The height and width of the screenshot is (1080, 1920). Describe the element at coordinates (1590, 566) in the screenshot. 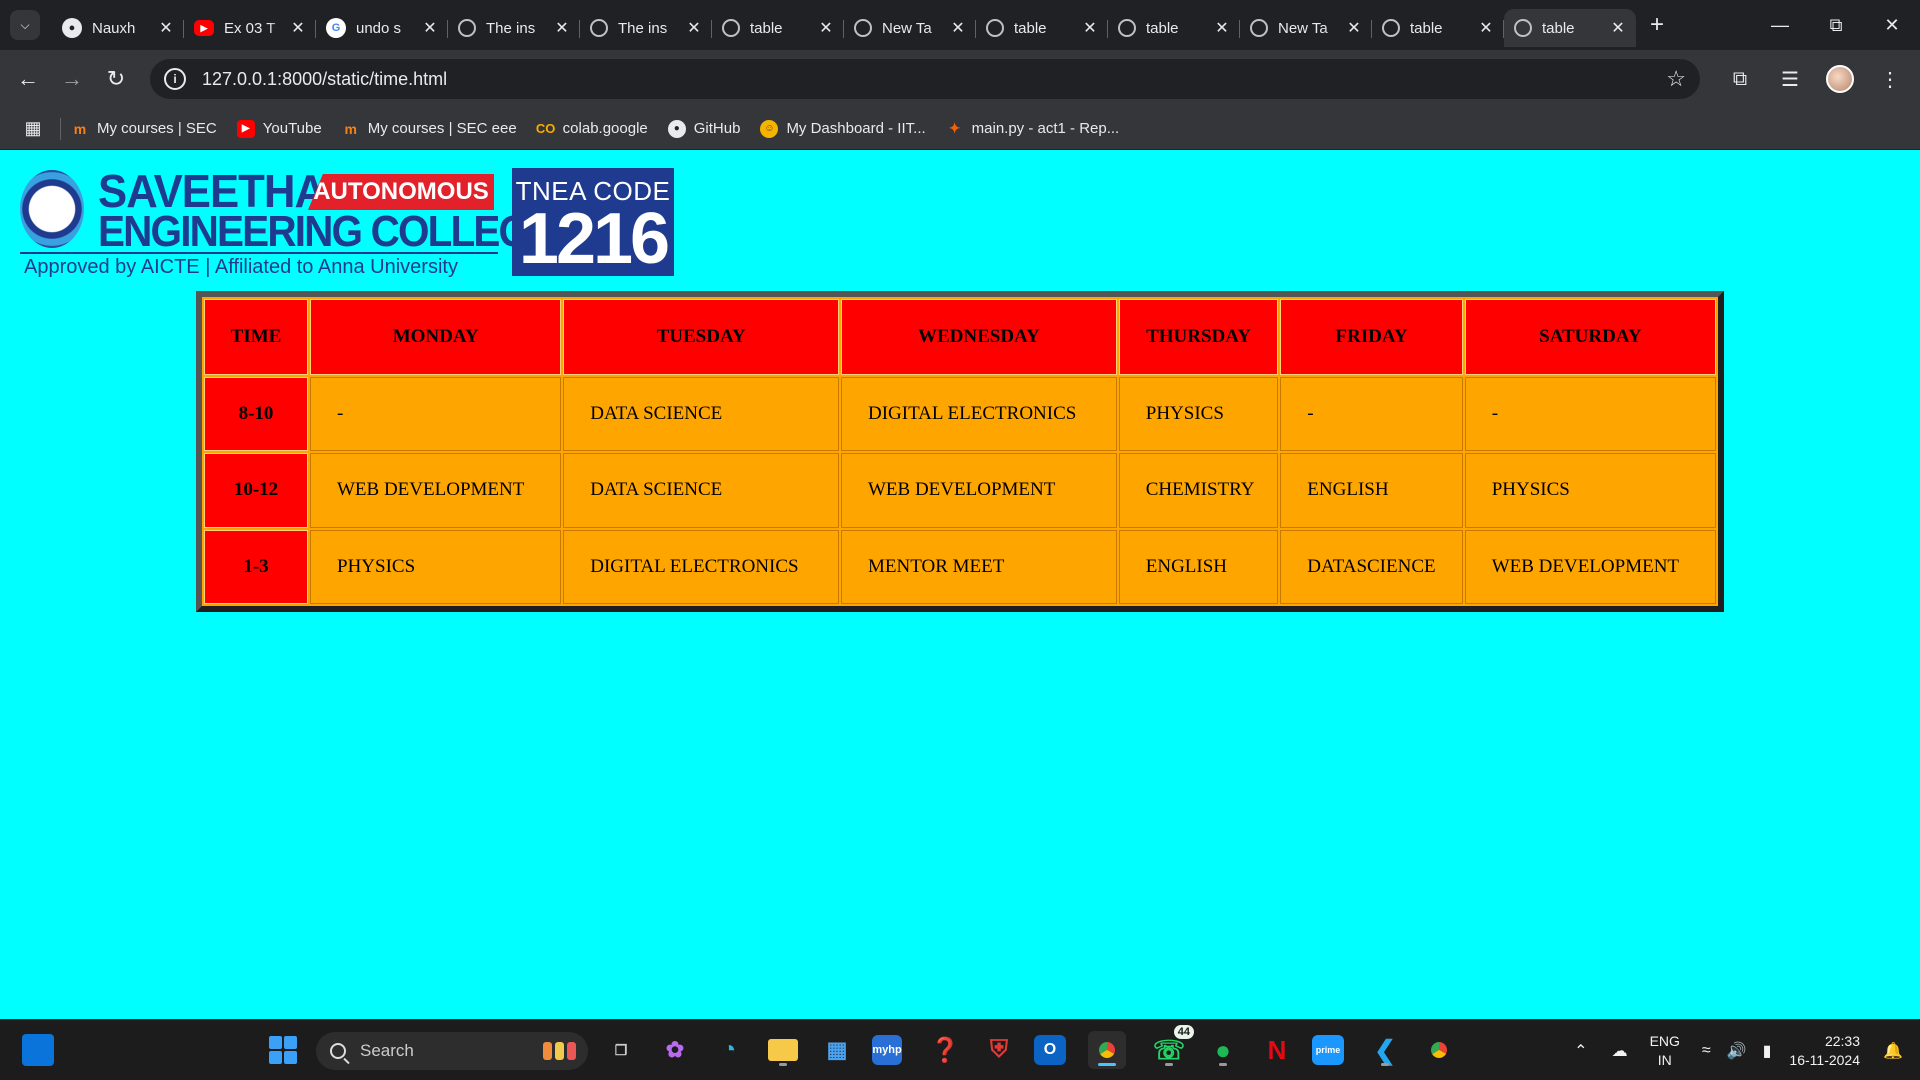

I see `table-cell: WEB DEVELOPMENT` at that location.